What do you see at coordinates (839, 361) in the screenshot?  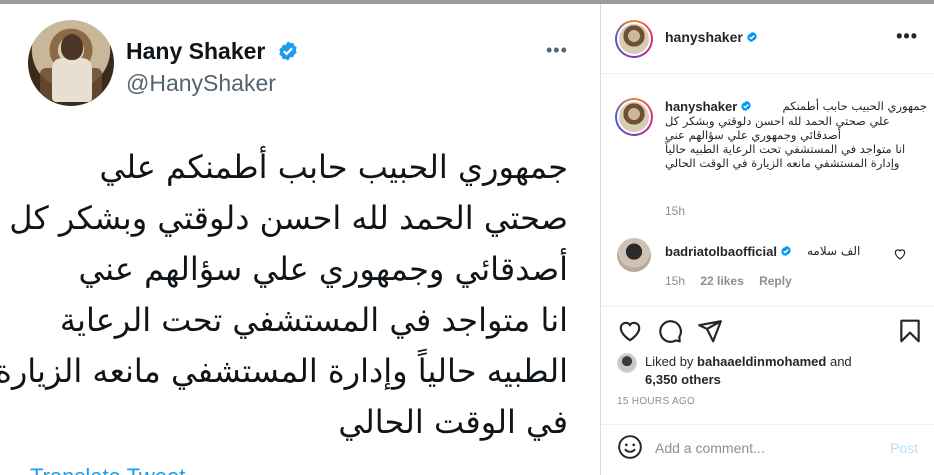 I see `liked-by-and: and` at bounding box center [839, 361].